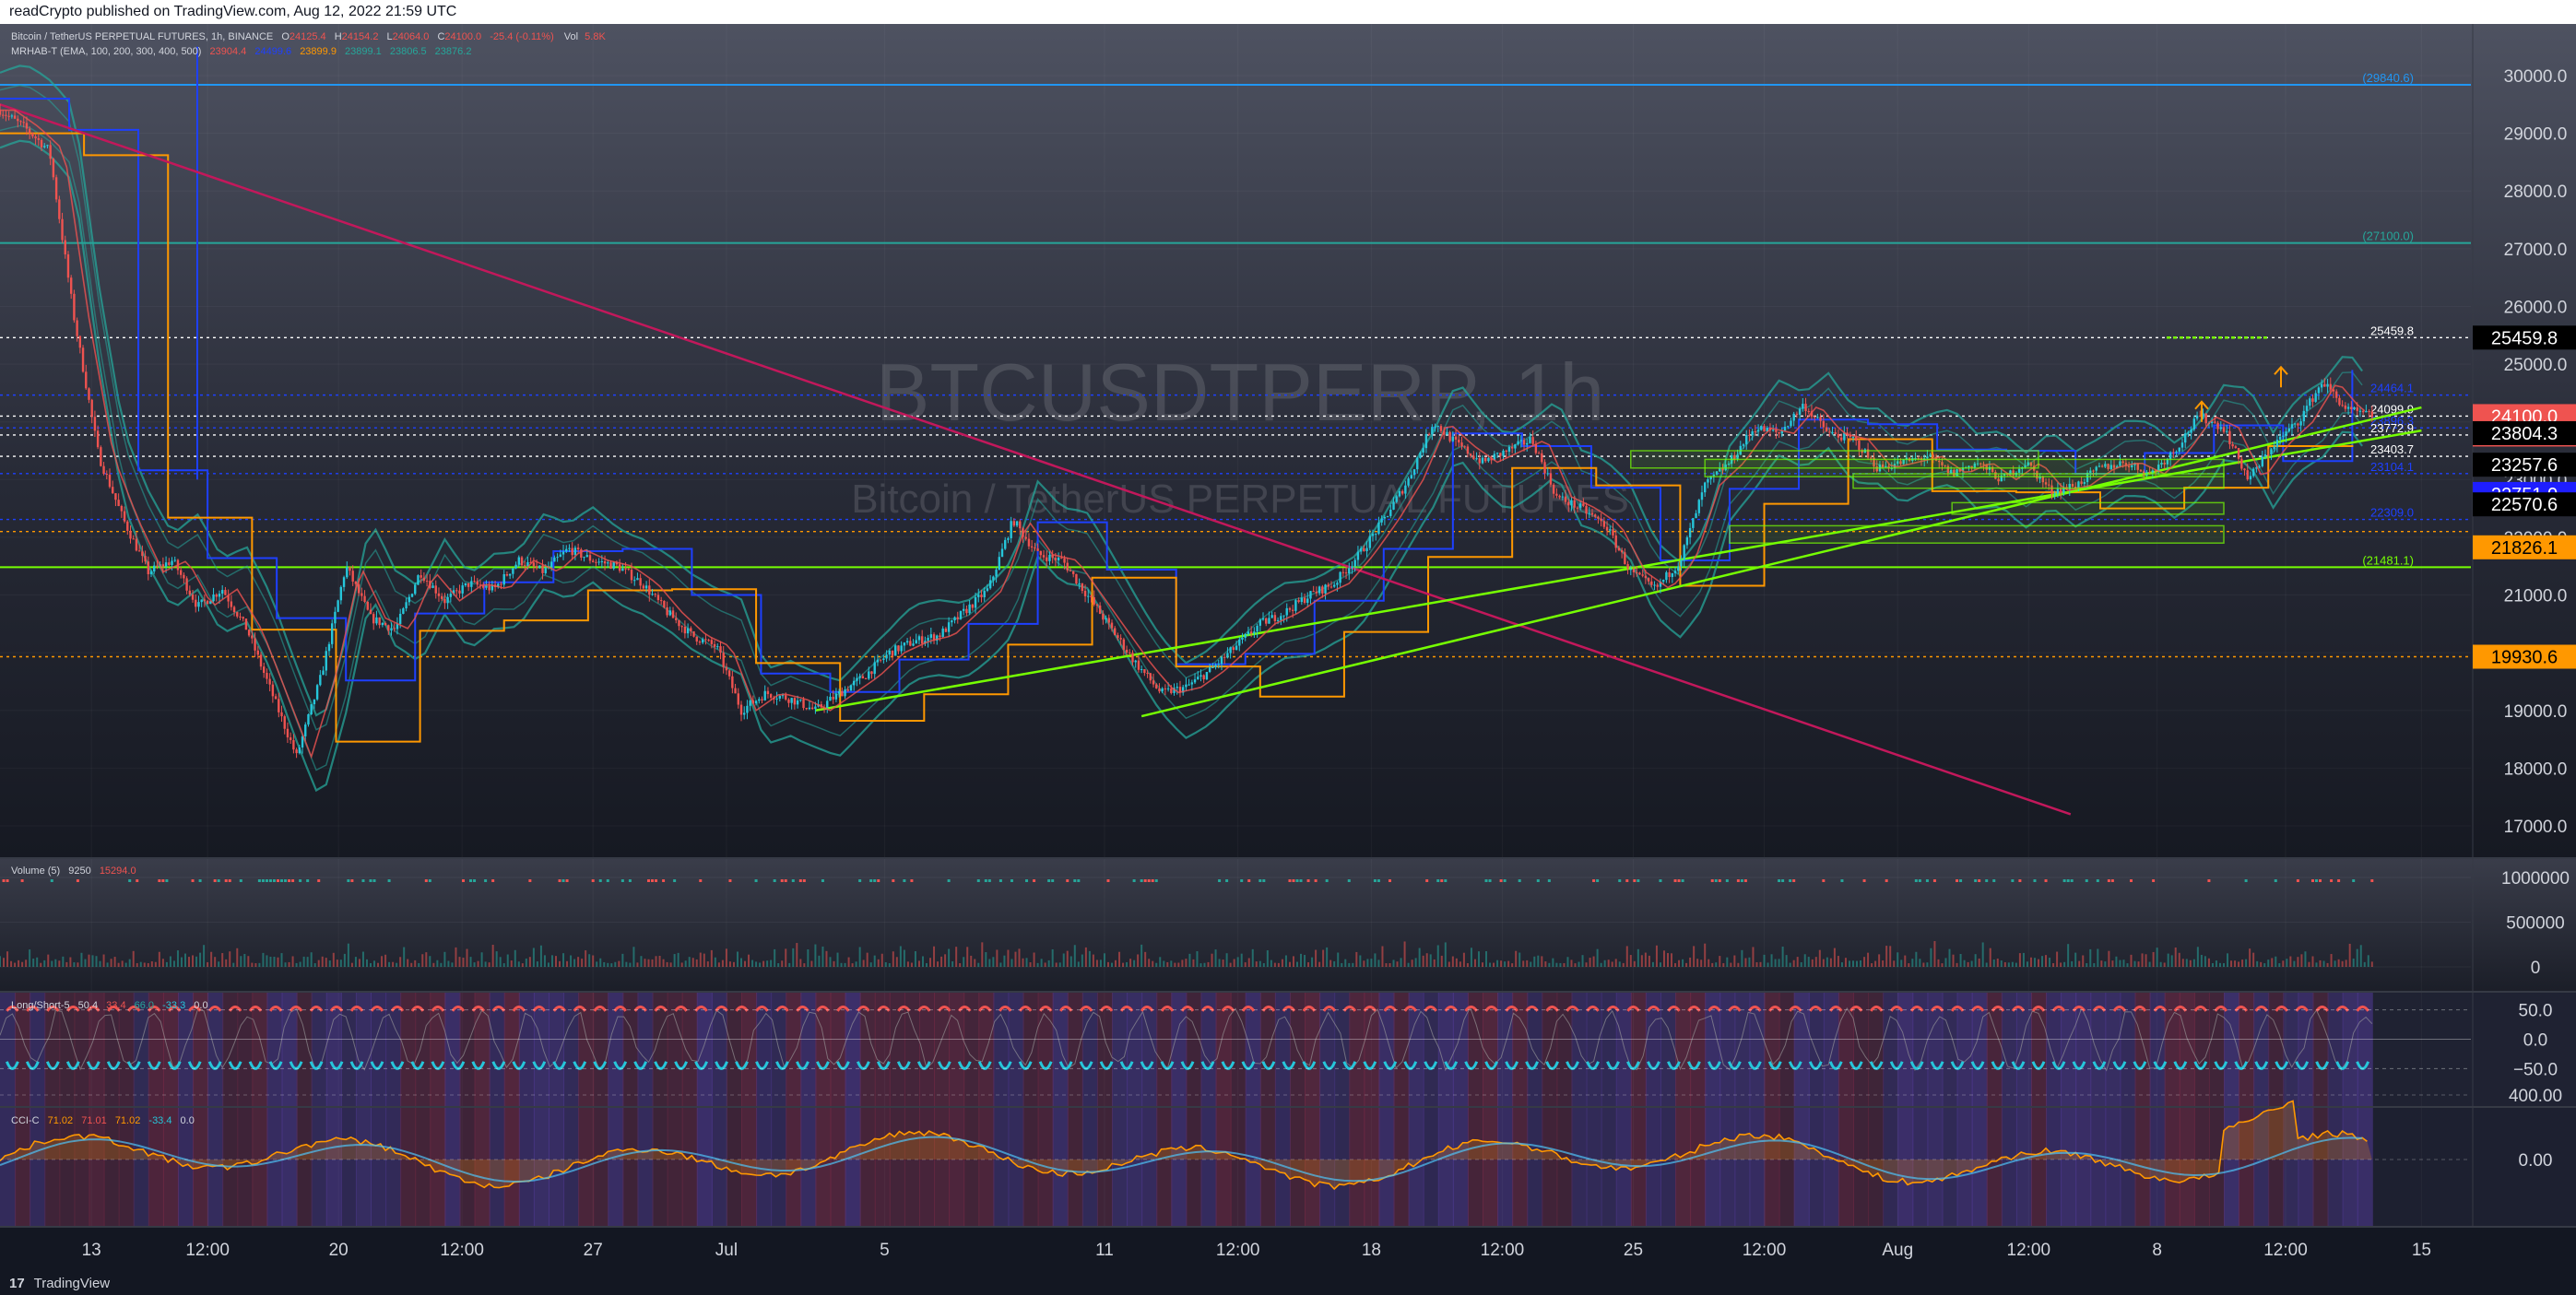 The image size is (2576, 1295). What do you see at coordinates (1104, 1250) in the screenshot?
I see `time-tick-7: 11` at bounding box center [1104, 1250].